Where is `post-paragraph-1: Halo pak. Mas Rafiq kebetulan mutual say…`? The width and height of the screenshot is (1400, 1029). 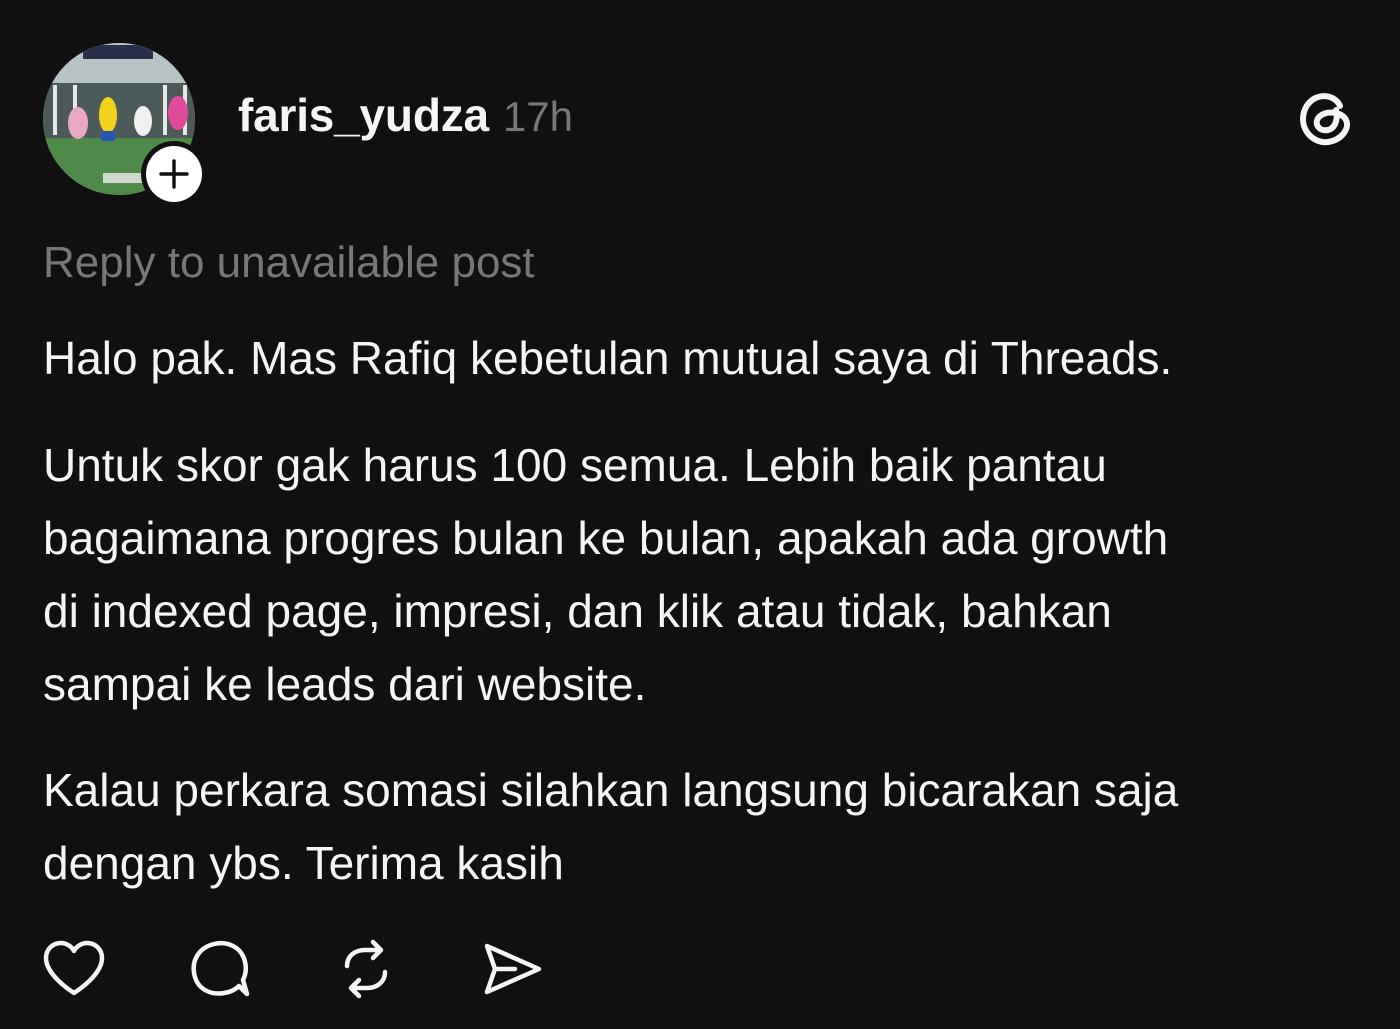 post-paragraph-1: Halo pak. Mas Rafiq kebetulan mutual say… is located at coordinates (703, 358).